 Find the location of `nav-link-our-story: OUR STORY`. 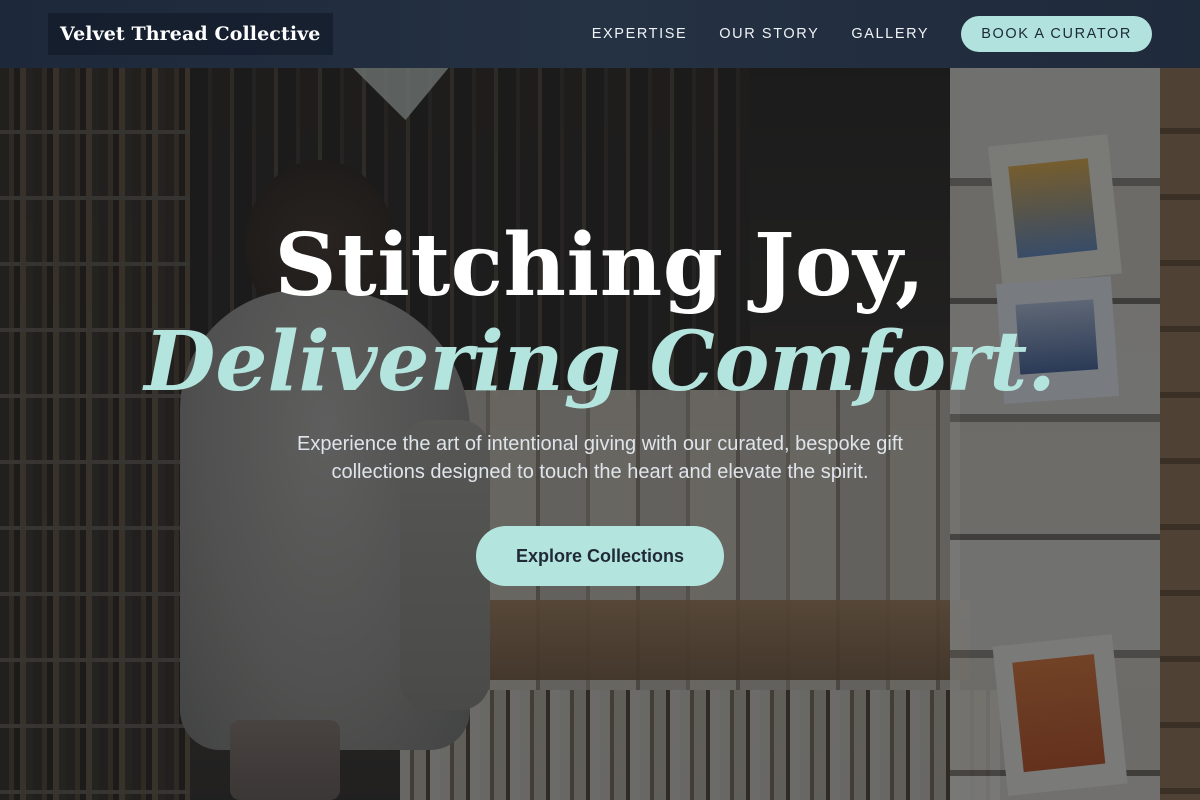

nav-link-our-story: OUR STORY is located at coordinates (769, 34).